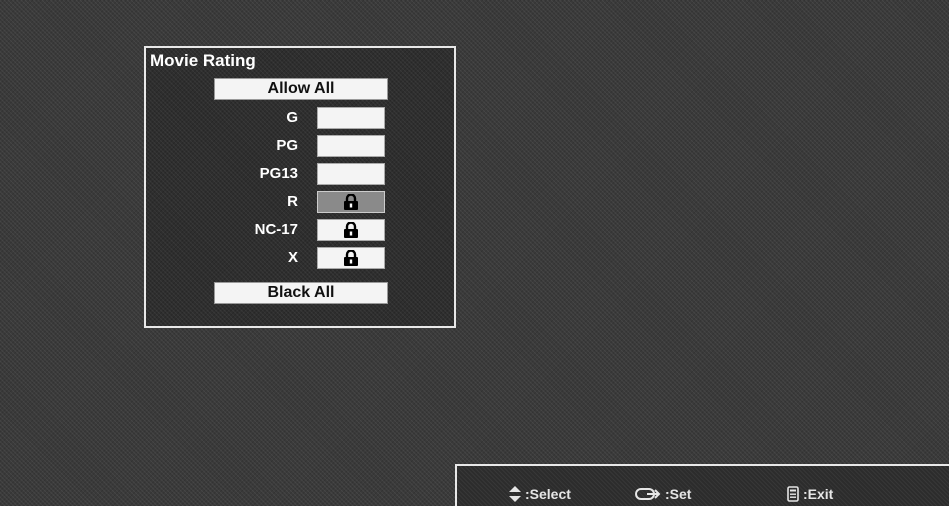 This screenshot has height=506, width=949. What do you see at coordinates (203, 60) in the screenshot?
I see `panel-title: Movie Rating` at bounding box center [203, 60].